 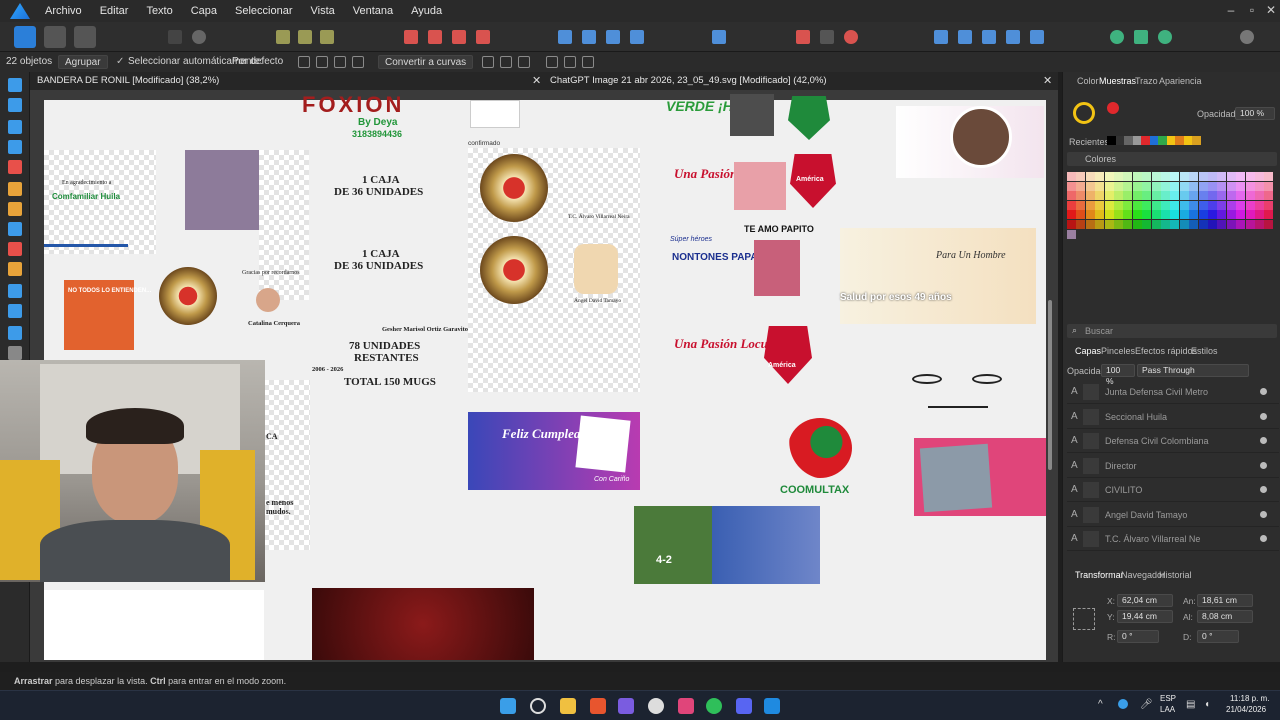 I want to click on arrange-extra-icon, so click(x=1037, y=37).